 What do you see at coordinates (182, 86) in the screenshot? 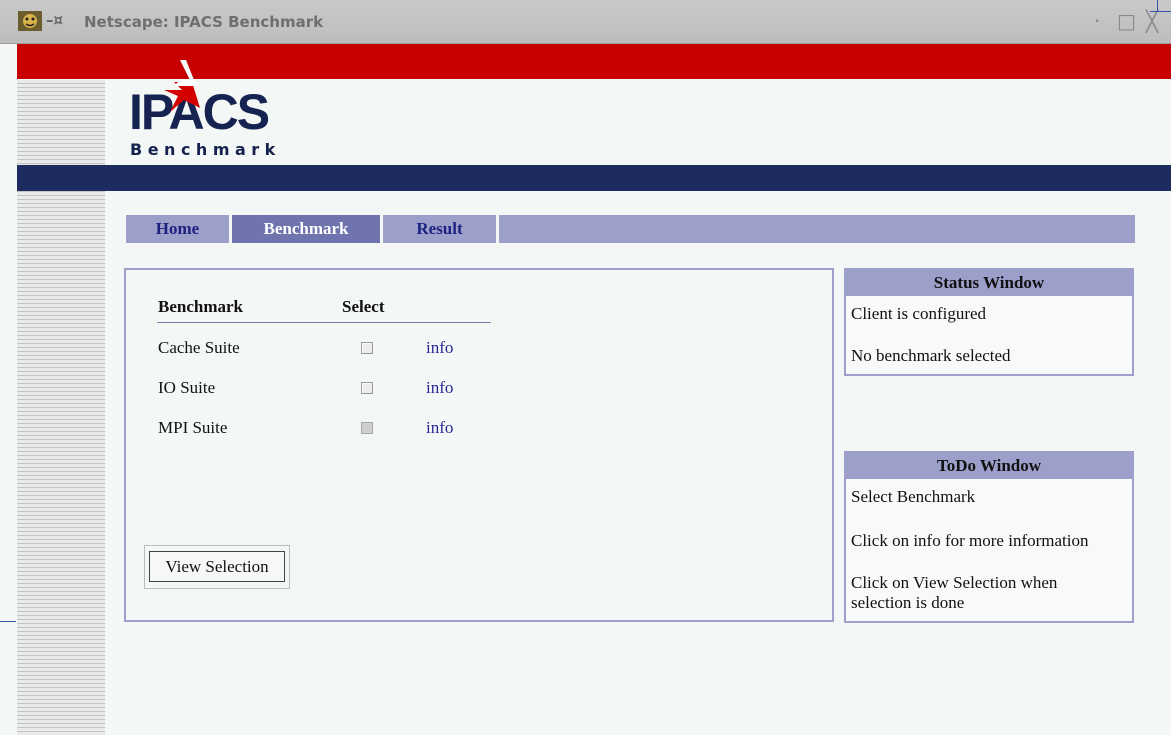
I see `star-logo-icon` at bounding box center [182, 86].